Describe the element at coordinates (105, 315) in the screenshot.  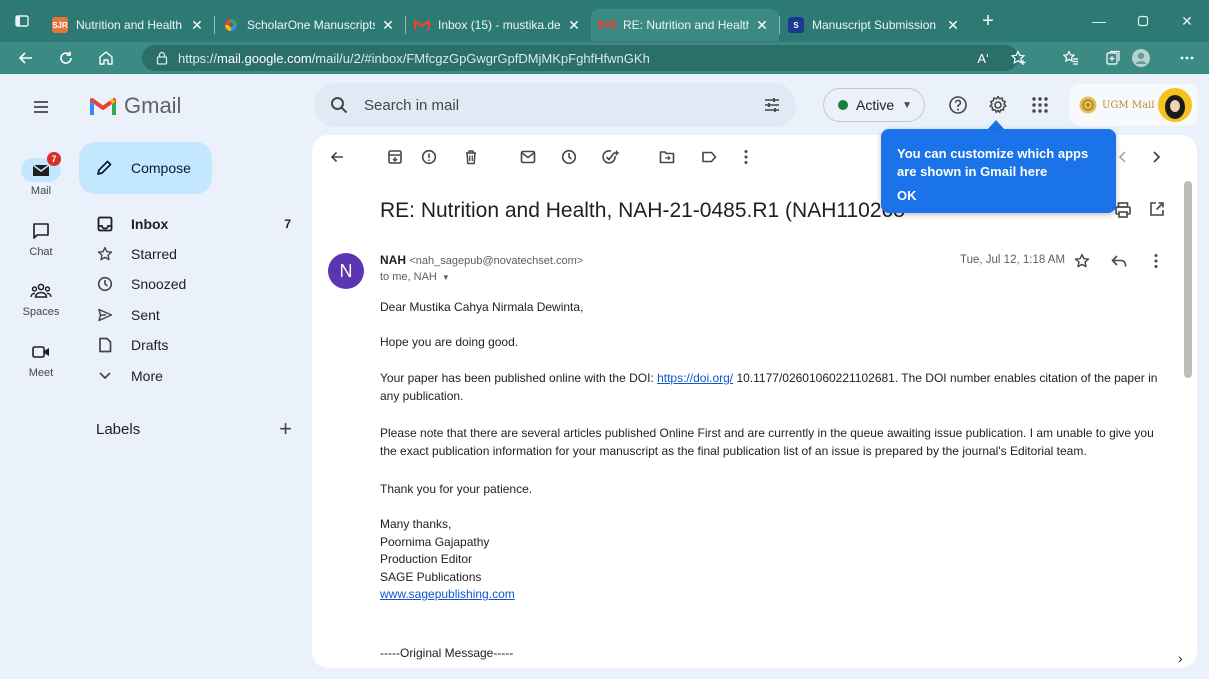
I see `send-icon` at that location.